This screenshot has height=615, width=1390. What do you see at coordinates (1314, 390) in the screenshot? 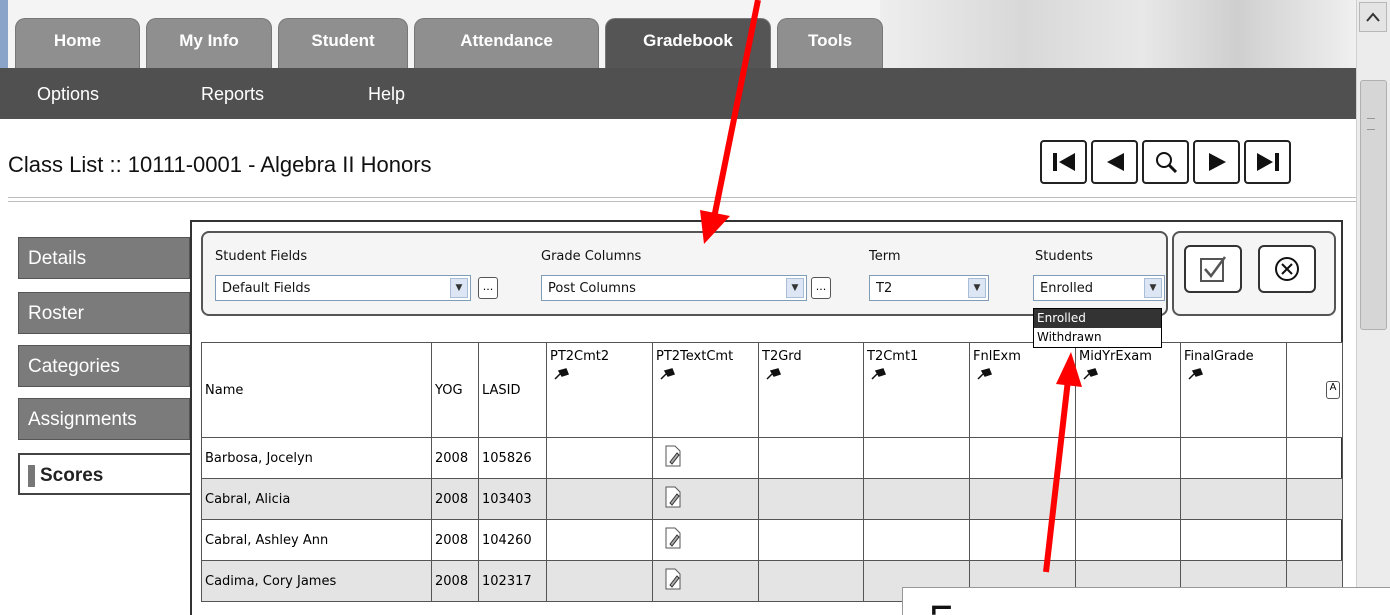
I see `column-header-extra: A` at bounding box center [1314, 390].